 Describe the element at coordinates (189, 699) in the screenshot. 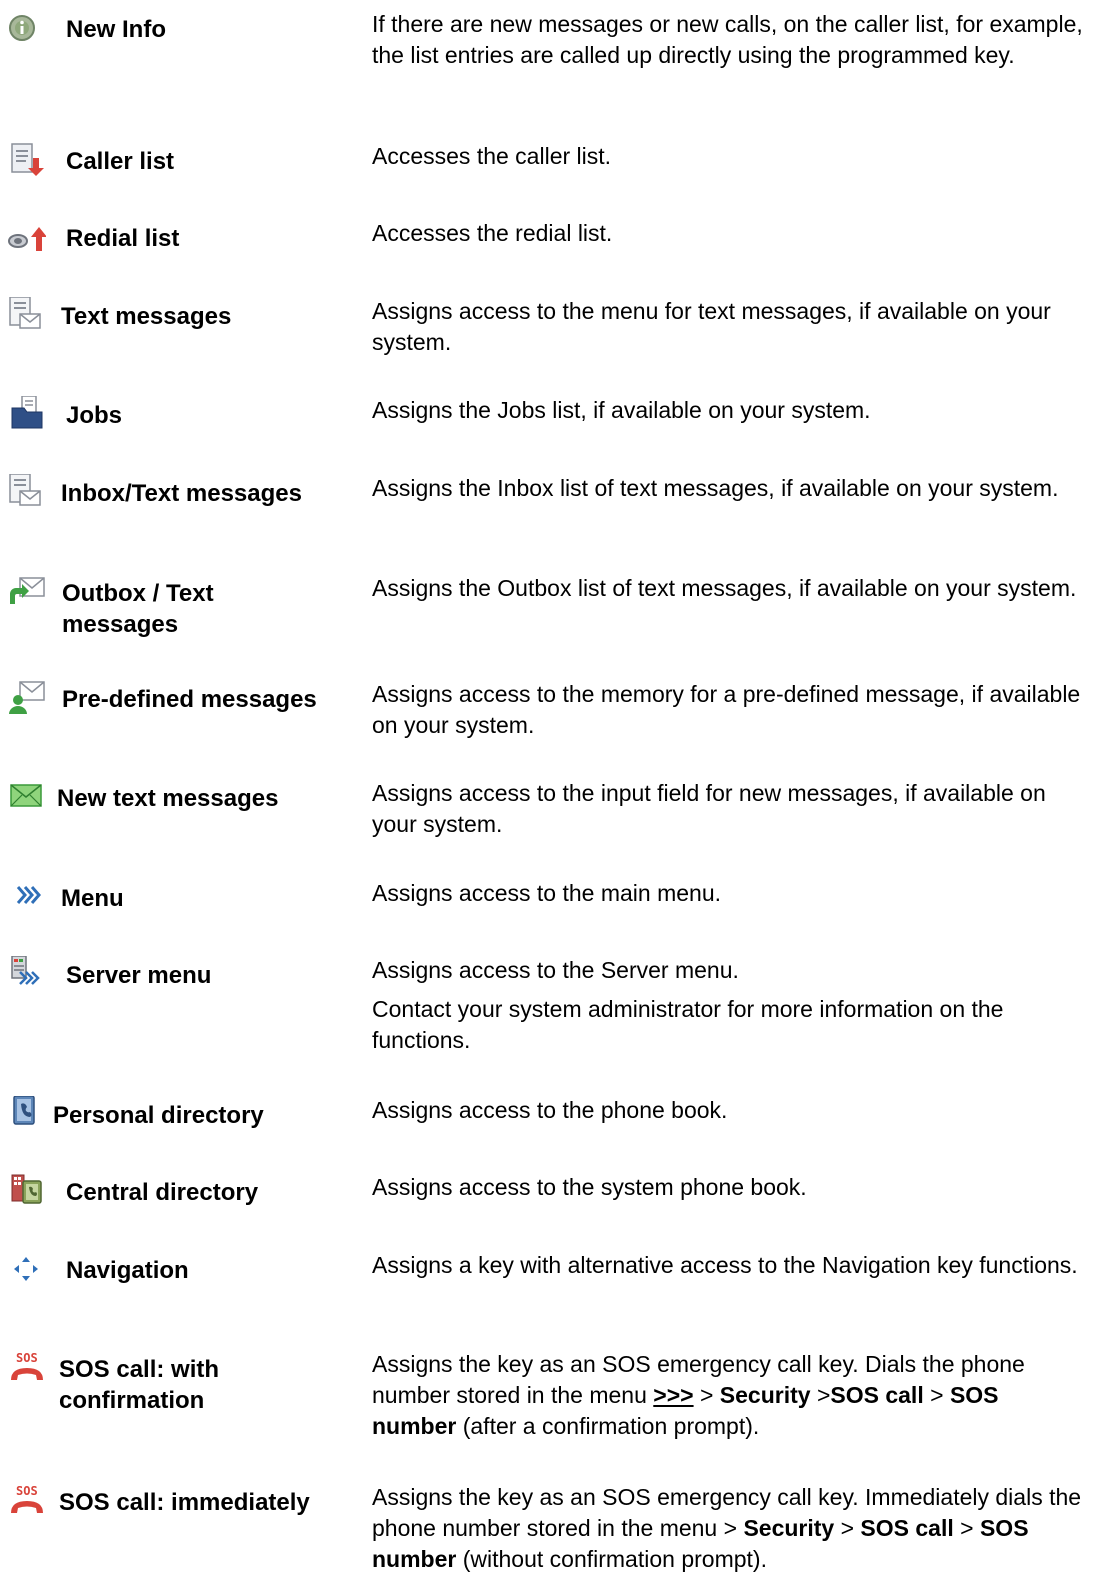

I see `entry-name: Pre-defined messages` at that location.